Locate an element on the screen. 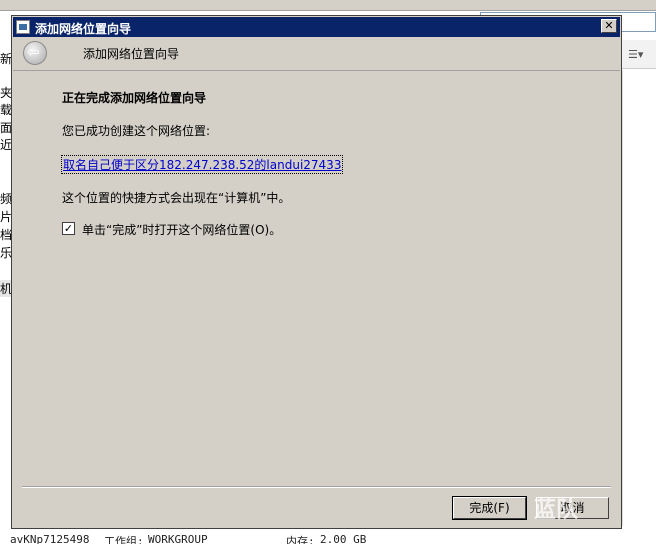 This screenshot has height=544, width=656. background-content-pane is located at coordinates (639, 298).